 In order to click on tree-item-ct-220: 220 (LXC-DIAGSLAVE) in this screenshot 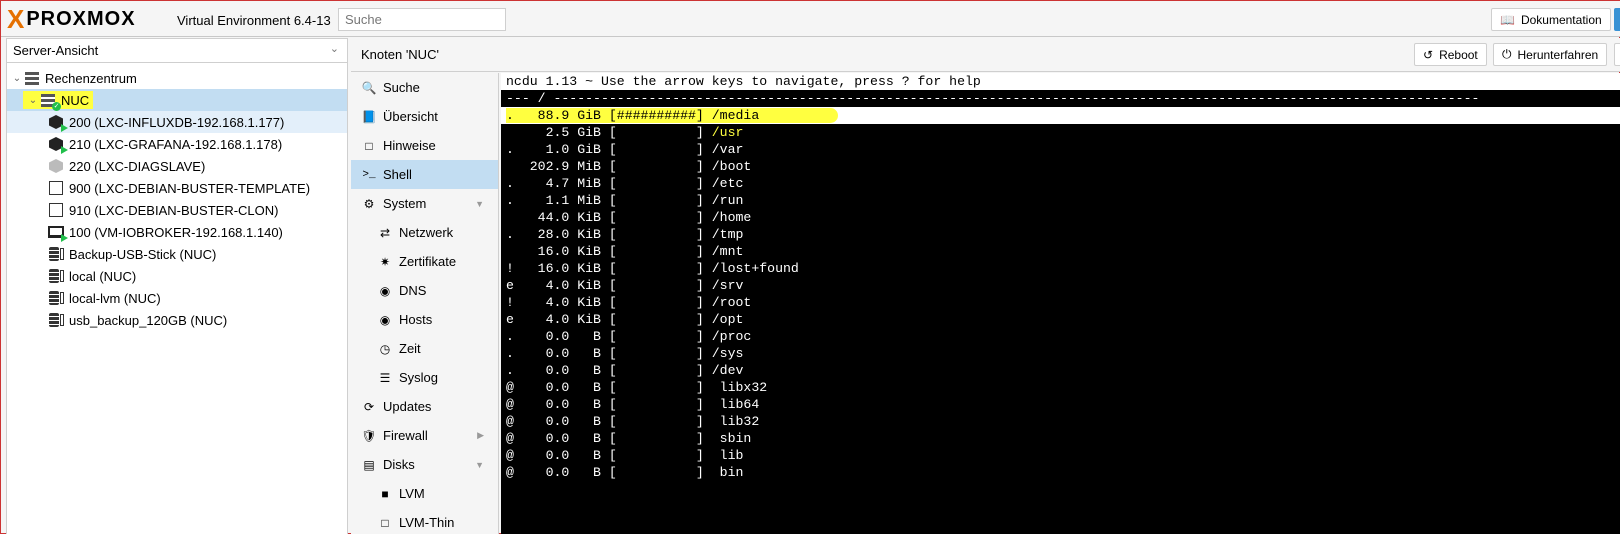, I will do `click(177, 166)`.